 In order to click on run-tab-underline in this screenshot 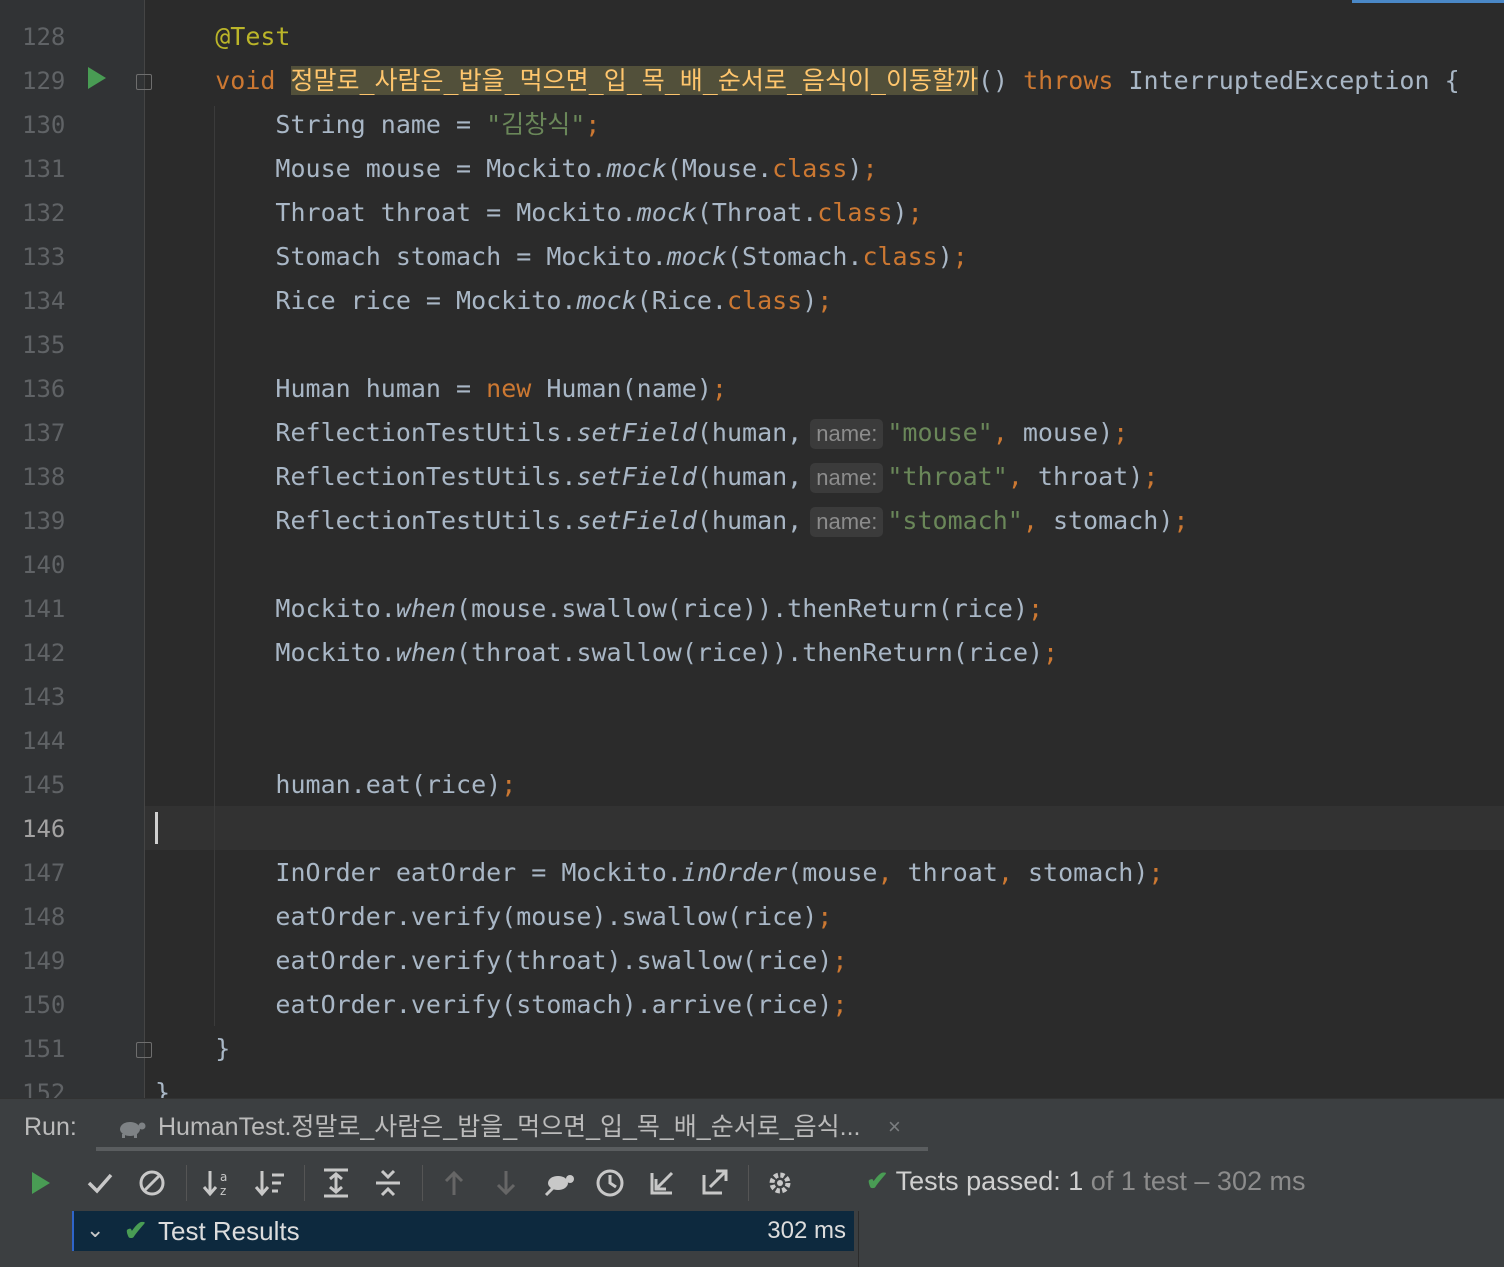, I will do `click(512, 1149)`.